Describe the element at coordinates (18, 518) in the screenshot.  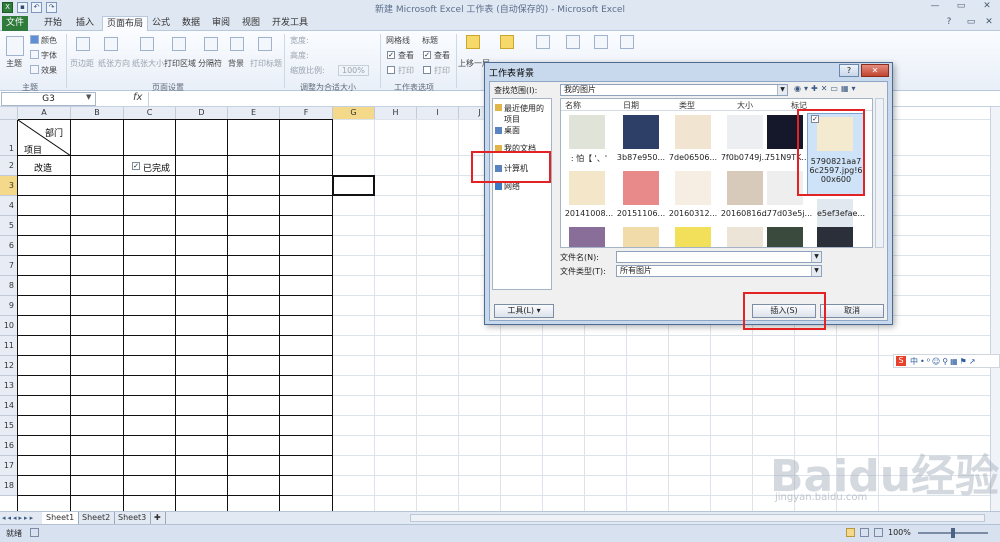
I see `sheet-nav-arrows-icon: ◂◂◂▸▸▸` at that location.